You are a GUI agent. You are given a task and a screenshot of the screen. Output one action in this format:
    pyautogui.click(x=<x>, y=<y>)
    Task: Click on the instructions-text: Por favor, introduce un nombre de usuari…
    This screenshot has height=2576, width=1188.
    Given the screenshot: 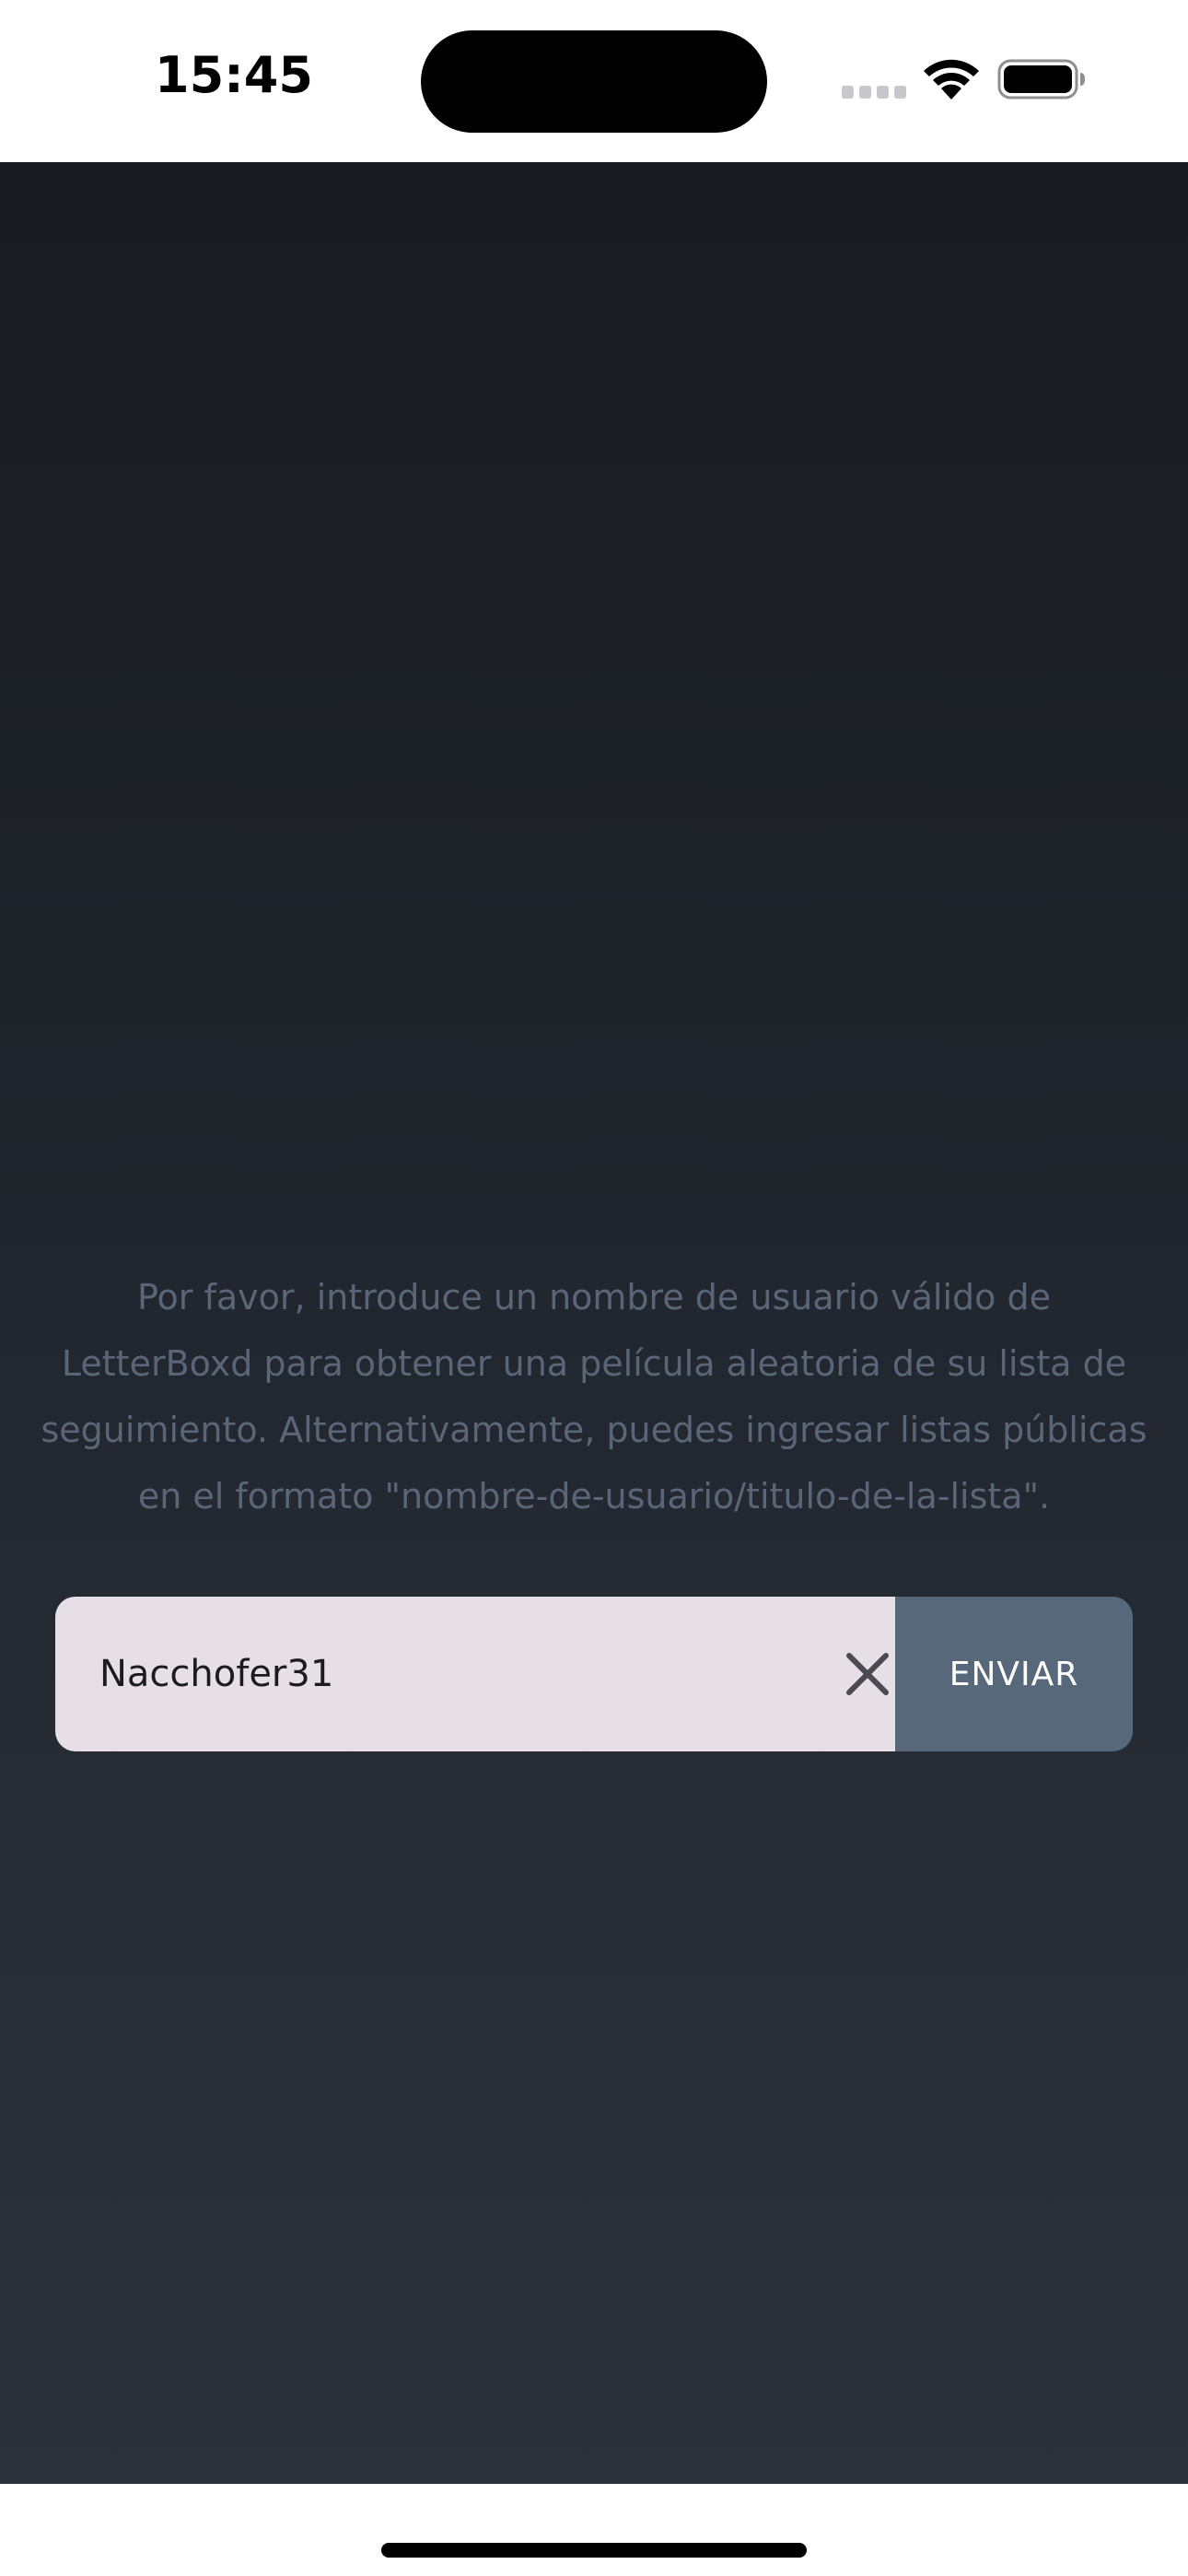 What is the action you would take?
    pyautogui.click(x=594, y=1396)
    